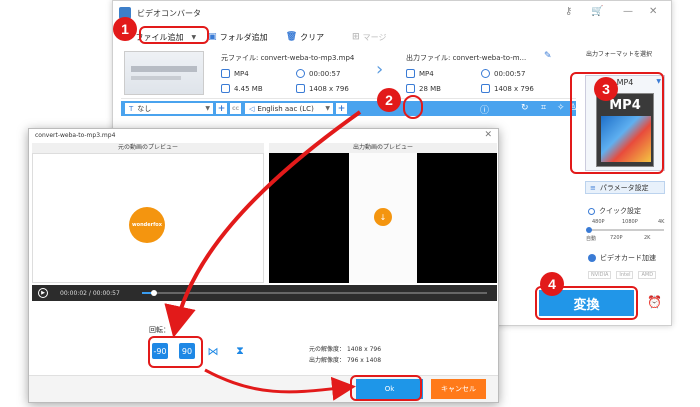 This screenshot has width=700, height=407. What do you see at coordinates (543, 108) in the screenshot?
I see `crop-icon: ⌗` at bounding box center [543, 108].